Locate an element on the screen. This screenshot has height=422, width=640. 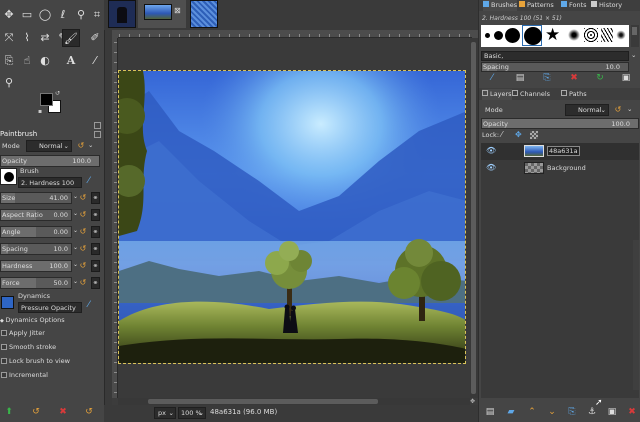
tab-paths: Paths is located at coordinates (574, 94).